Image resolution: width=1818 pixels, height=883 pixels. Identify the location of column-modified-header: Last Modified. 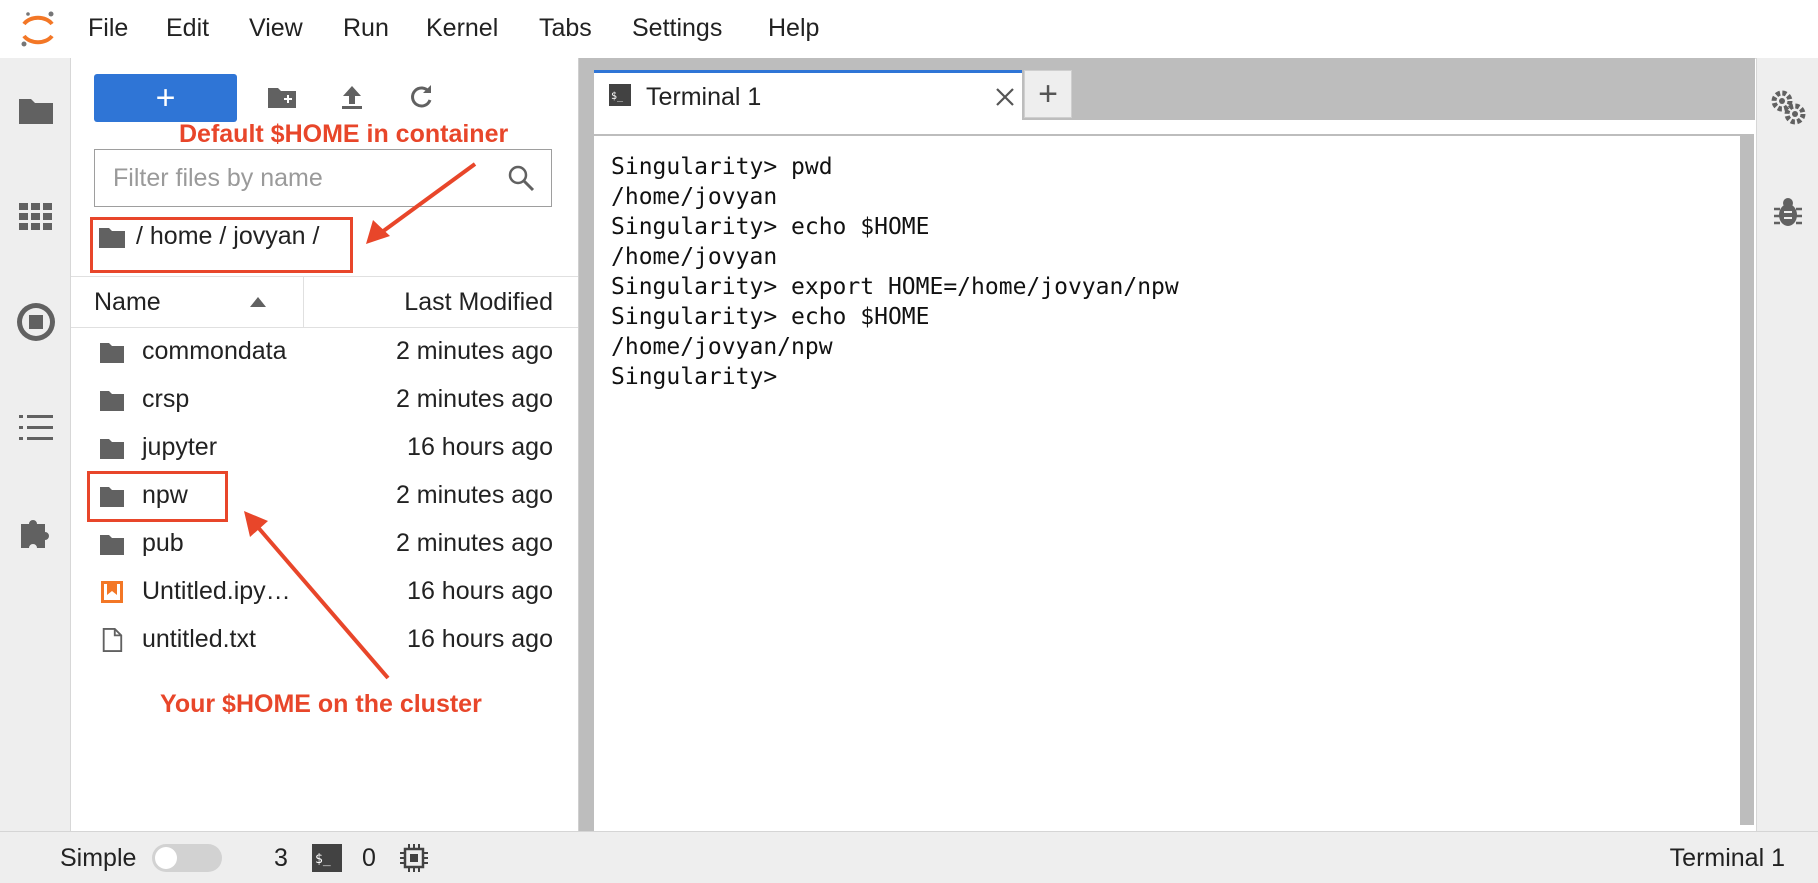
(478, 302).